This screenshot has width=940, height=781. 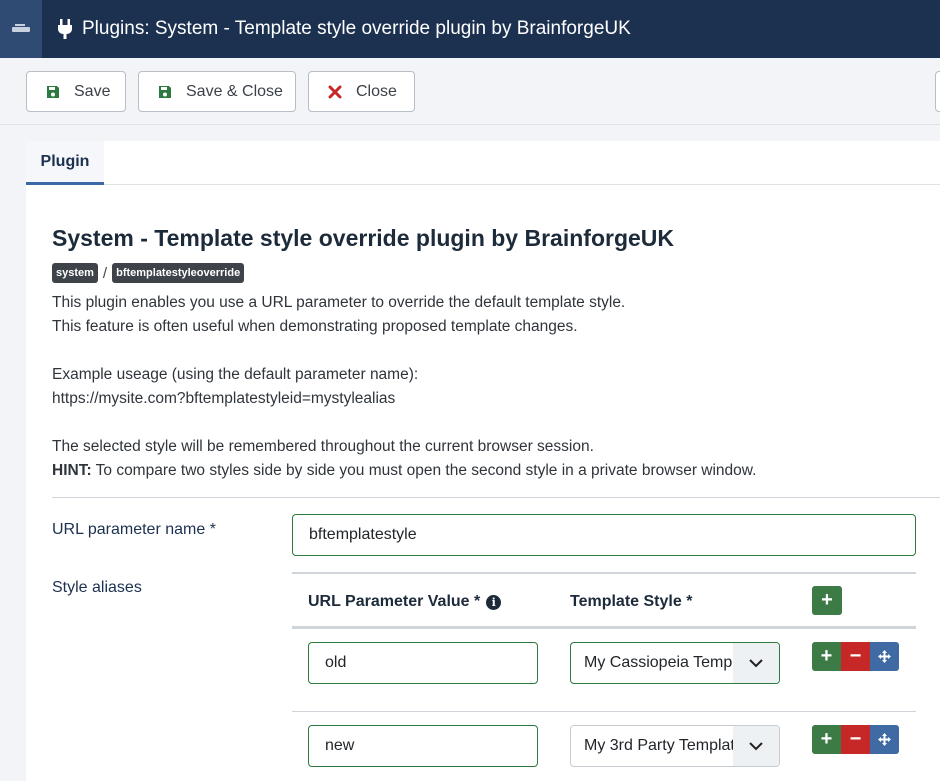 What do you see at coordinates (494, 602) in the screenshot?
I see `info-icon: i` at bounding box center [494, 602].